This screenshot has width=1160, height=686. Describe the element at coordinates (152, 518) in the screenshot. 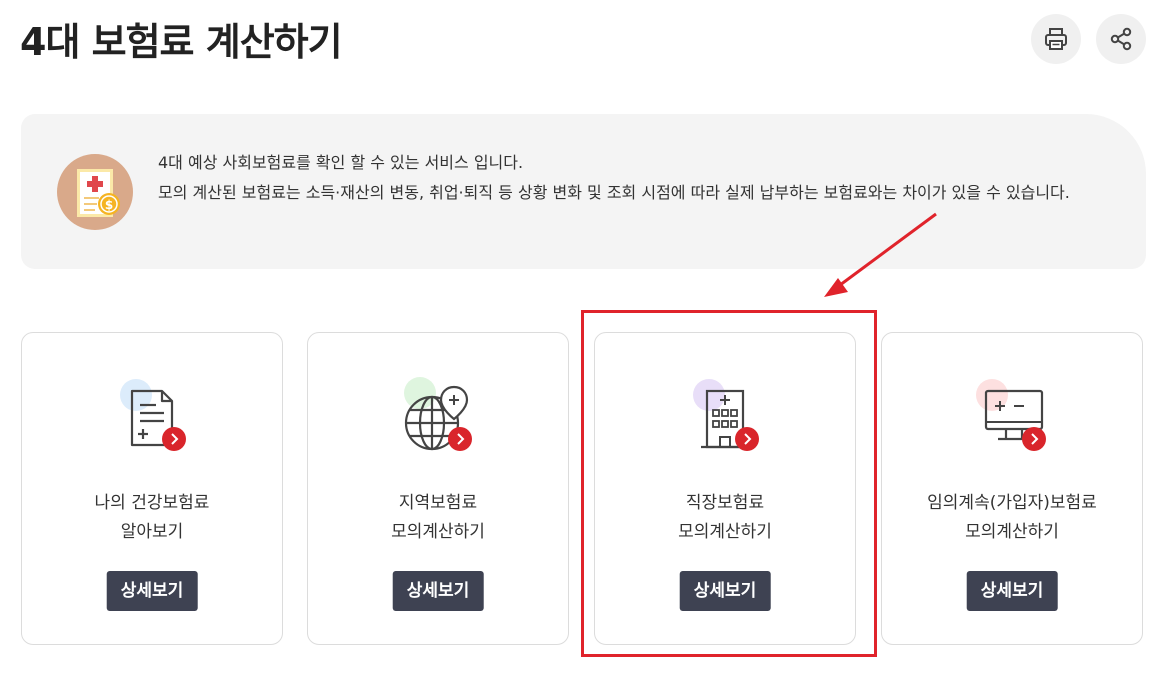

I see `card-label: 나의 건강보험료 알아보기` at that location.